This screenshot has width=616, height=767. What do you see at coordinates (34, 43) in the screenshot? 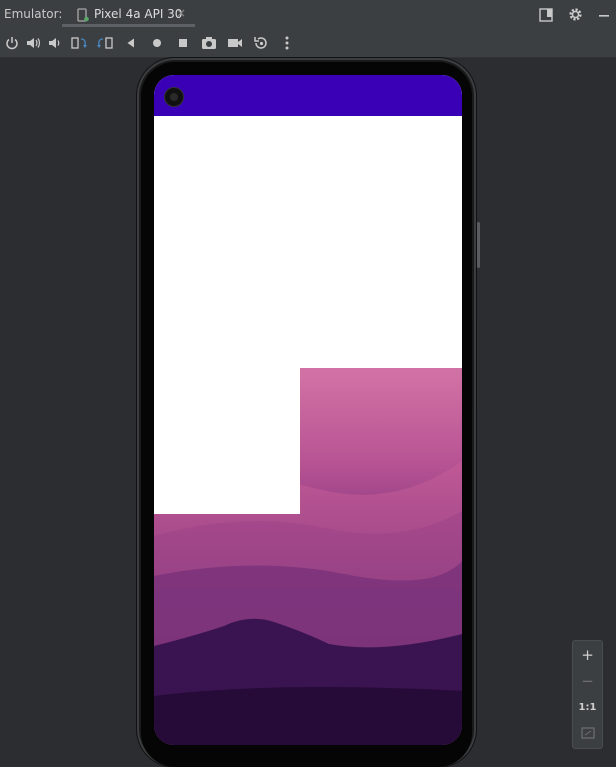
I see `volume-up-icon` at bounding box center [34, 43].